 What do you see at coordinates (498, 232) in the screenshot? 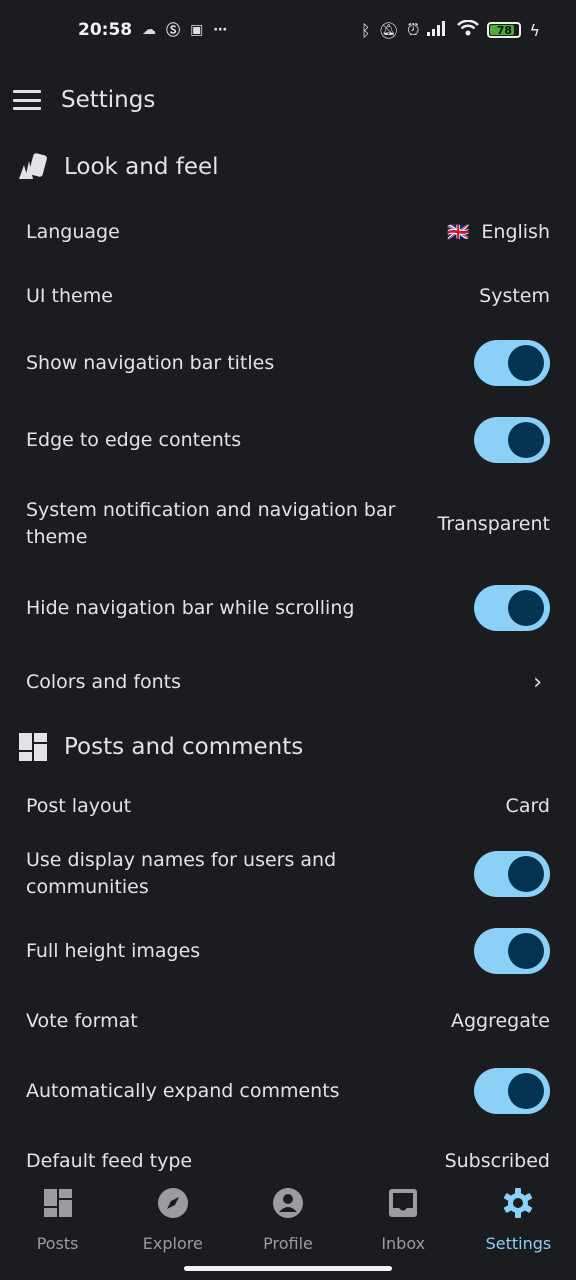
I see `setting-value: 🇬🇧 English` at bounding box center [498, 232].